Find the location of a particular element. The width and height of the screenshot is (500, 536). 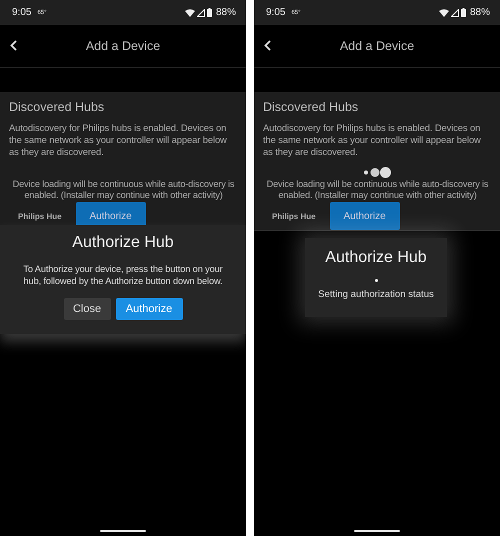

spinner-icon is located at coordinates (376, 280).